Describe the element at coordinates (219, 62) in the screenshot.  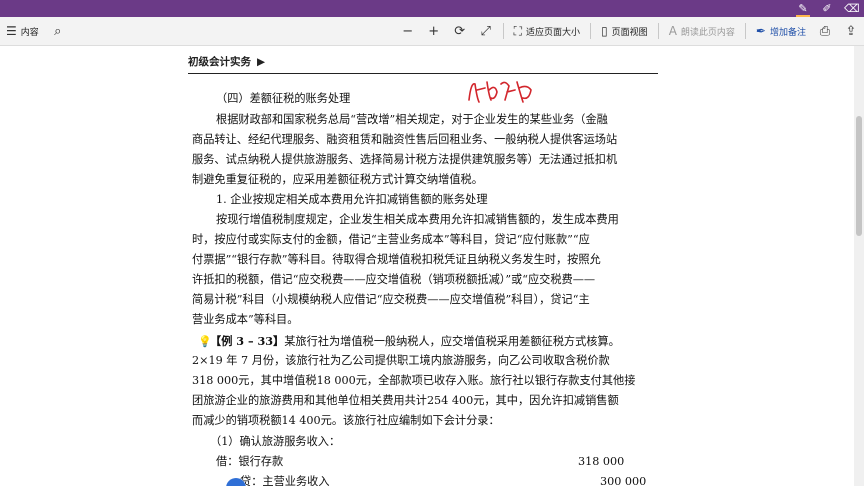
I see `book-title: 初级会计实务` at that location.